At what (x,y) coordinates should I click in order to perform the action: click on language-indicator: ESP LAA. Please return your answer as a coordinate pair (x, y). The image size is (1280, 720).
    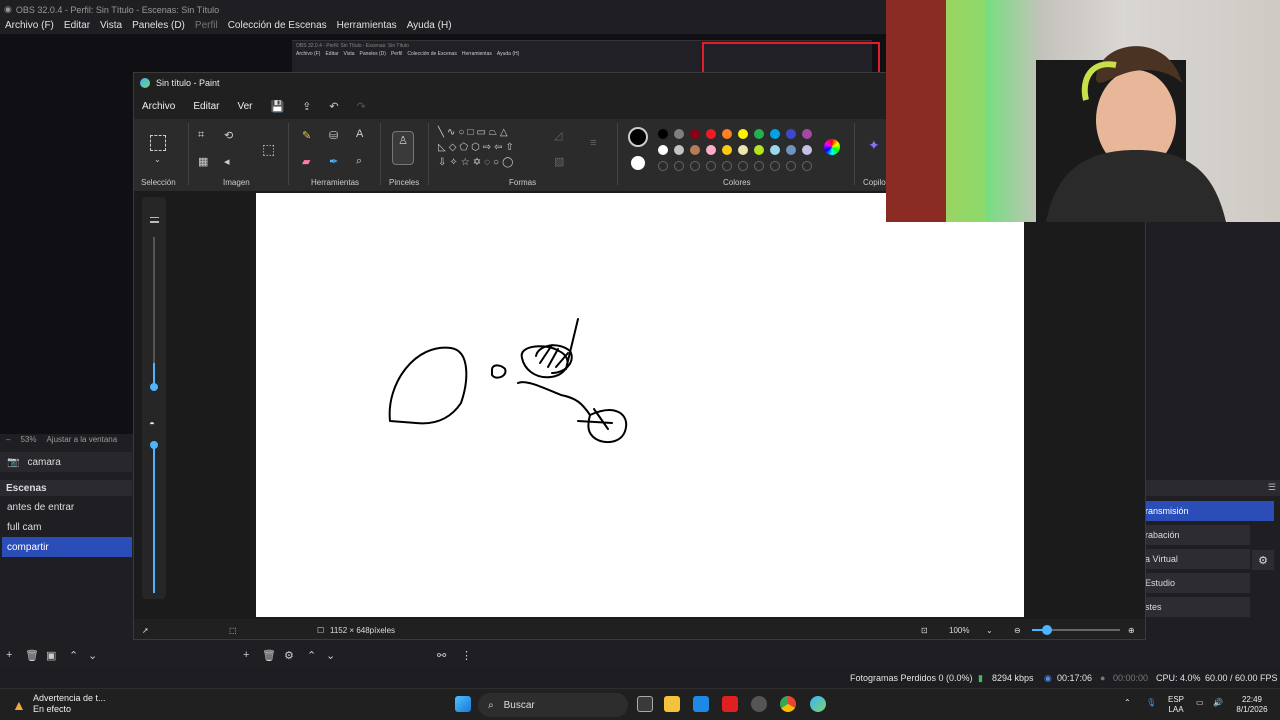
    Looking at the image, I should click on (1176, 705).